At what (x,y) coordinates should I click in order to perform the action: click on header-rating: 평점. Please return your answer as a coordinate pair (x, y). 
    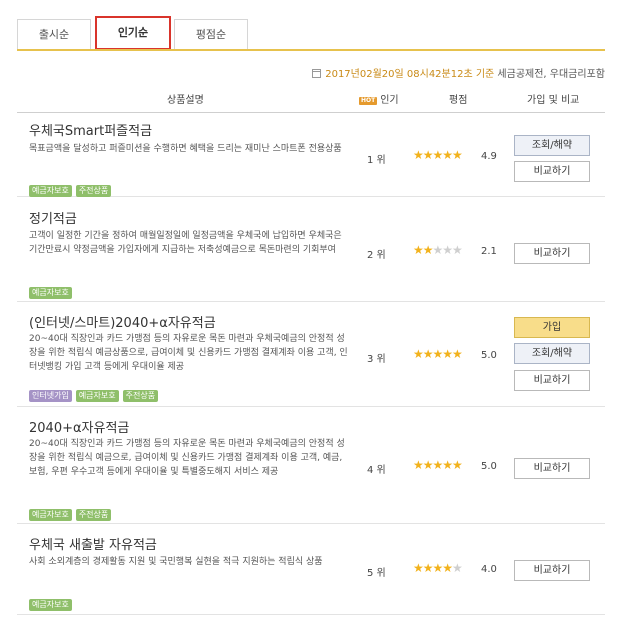
    Looking at the image, I should click on (458, 100).